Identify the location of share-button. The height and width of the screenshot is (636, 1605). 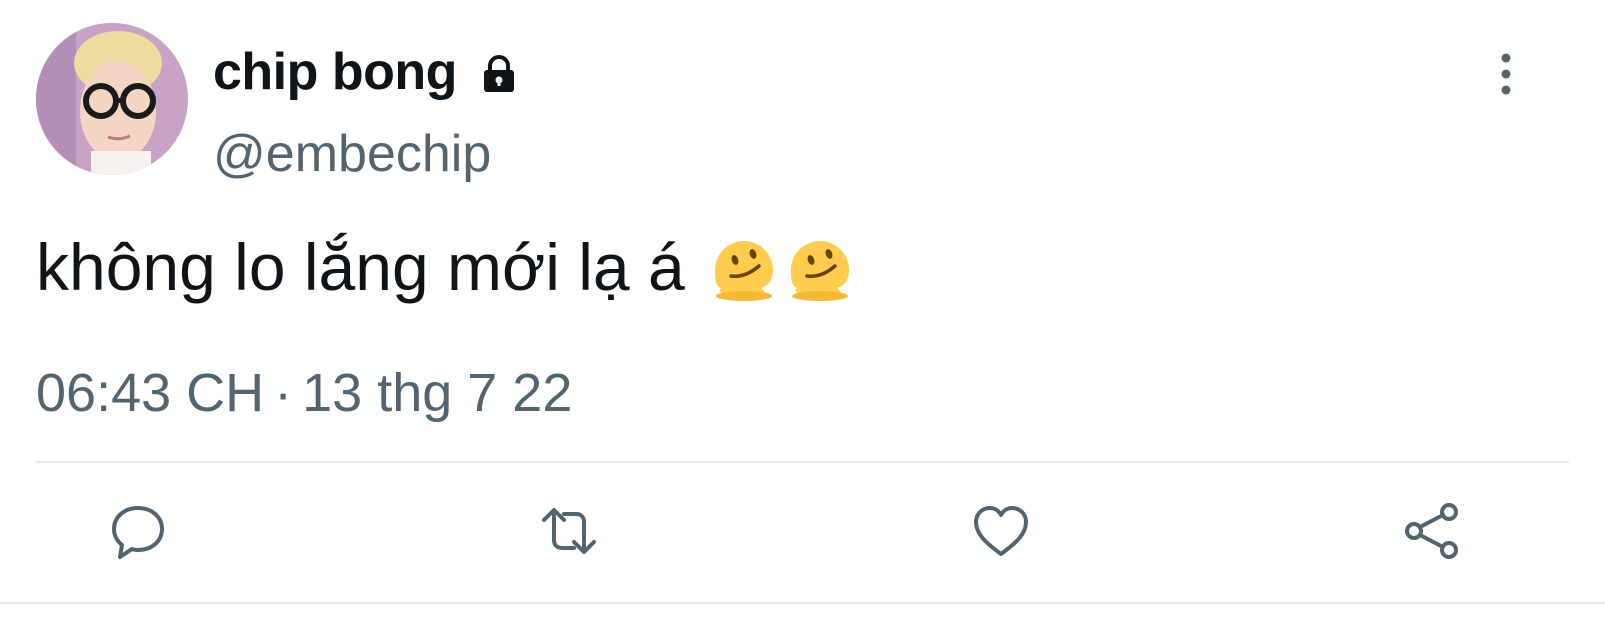
(1432, 531).